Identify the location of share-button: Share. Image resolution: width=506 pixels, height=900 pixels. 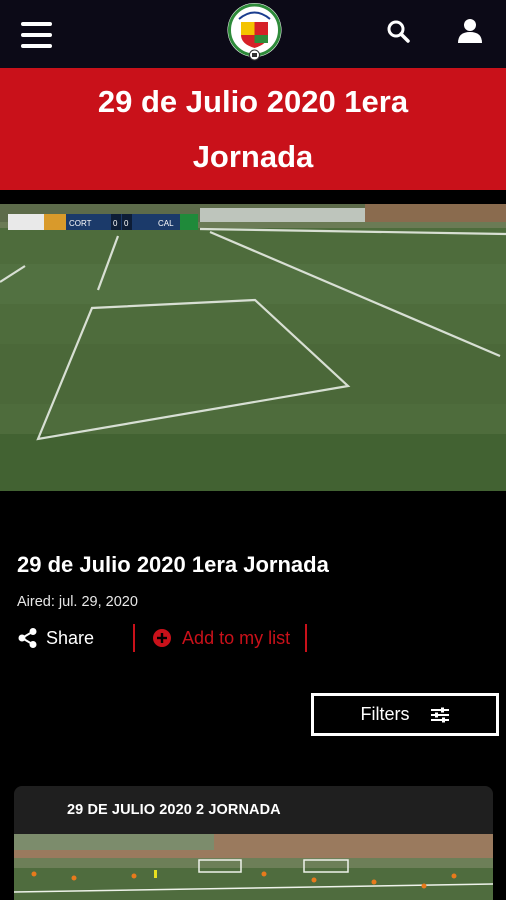
(55, 638).